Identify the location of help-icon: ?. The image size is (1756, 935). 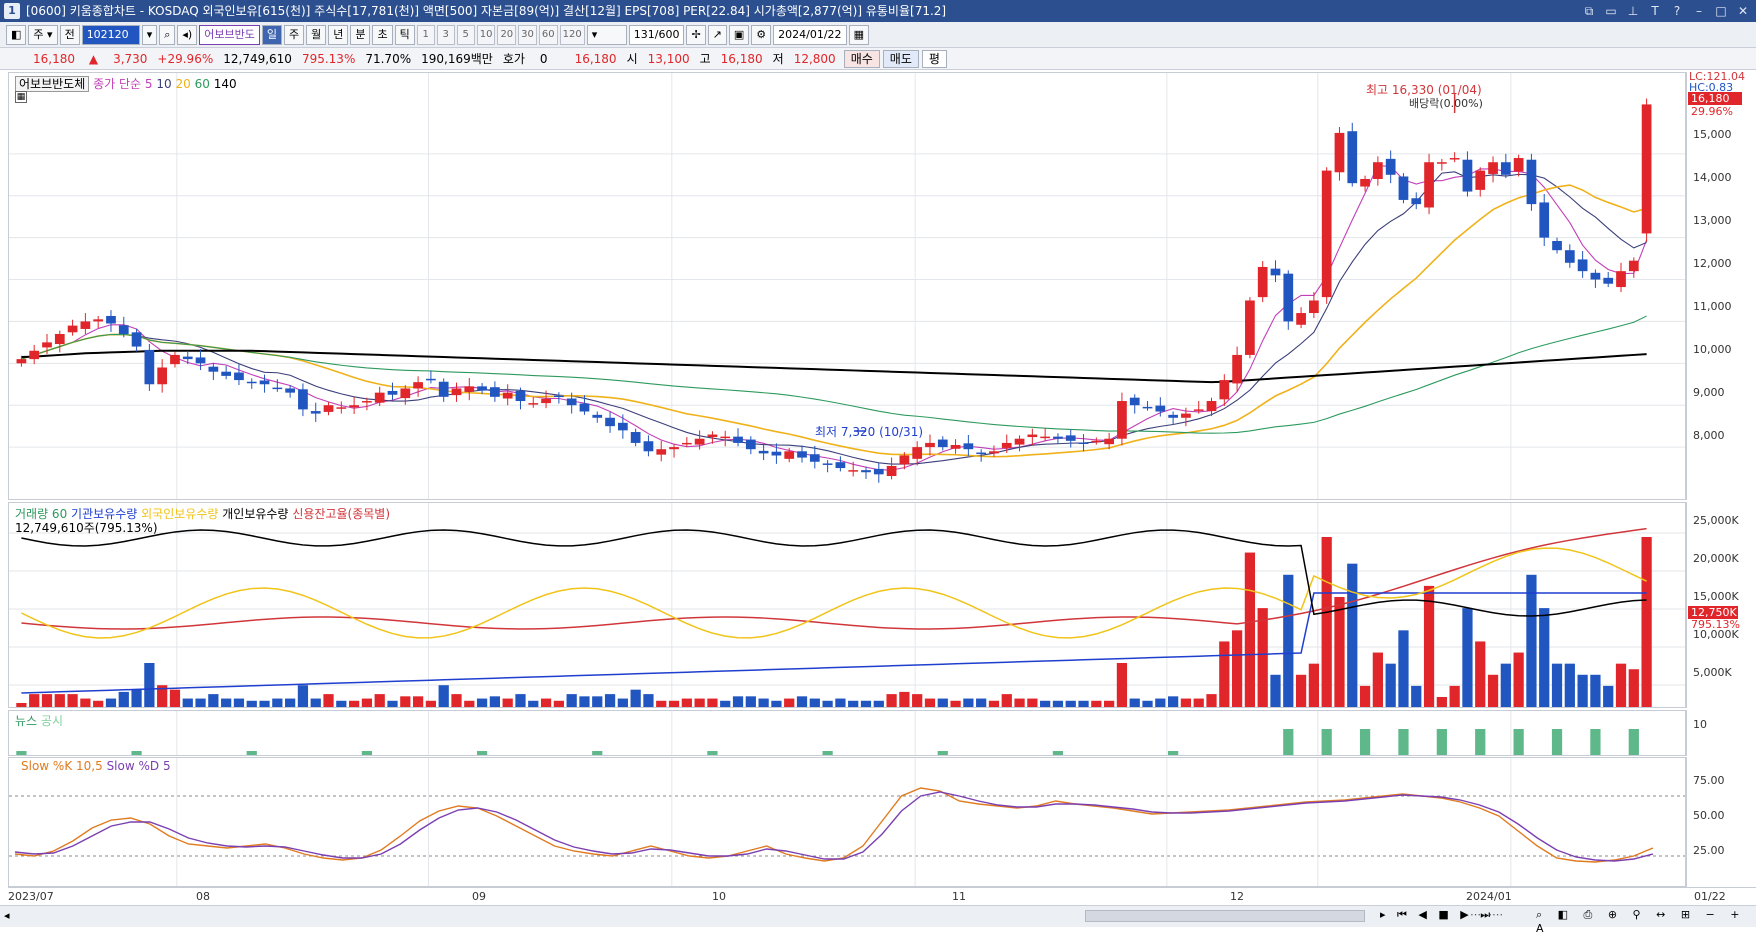
(1677, 11).